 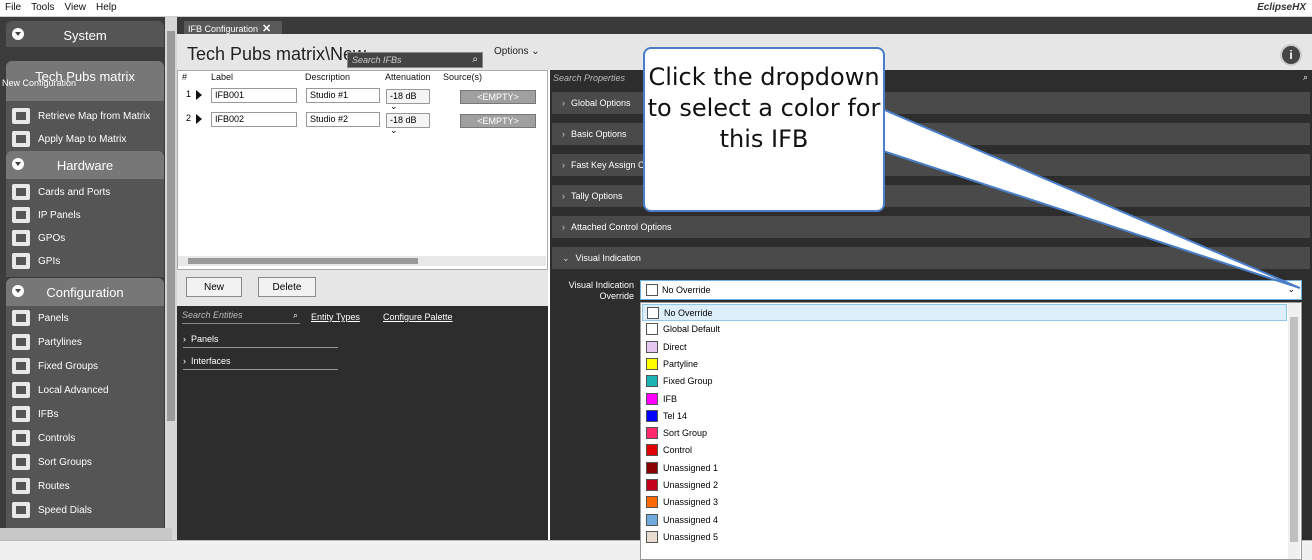 I want to click on system-label: System, so click(x=85, y=35).